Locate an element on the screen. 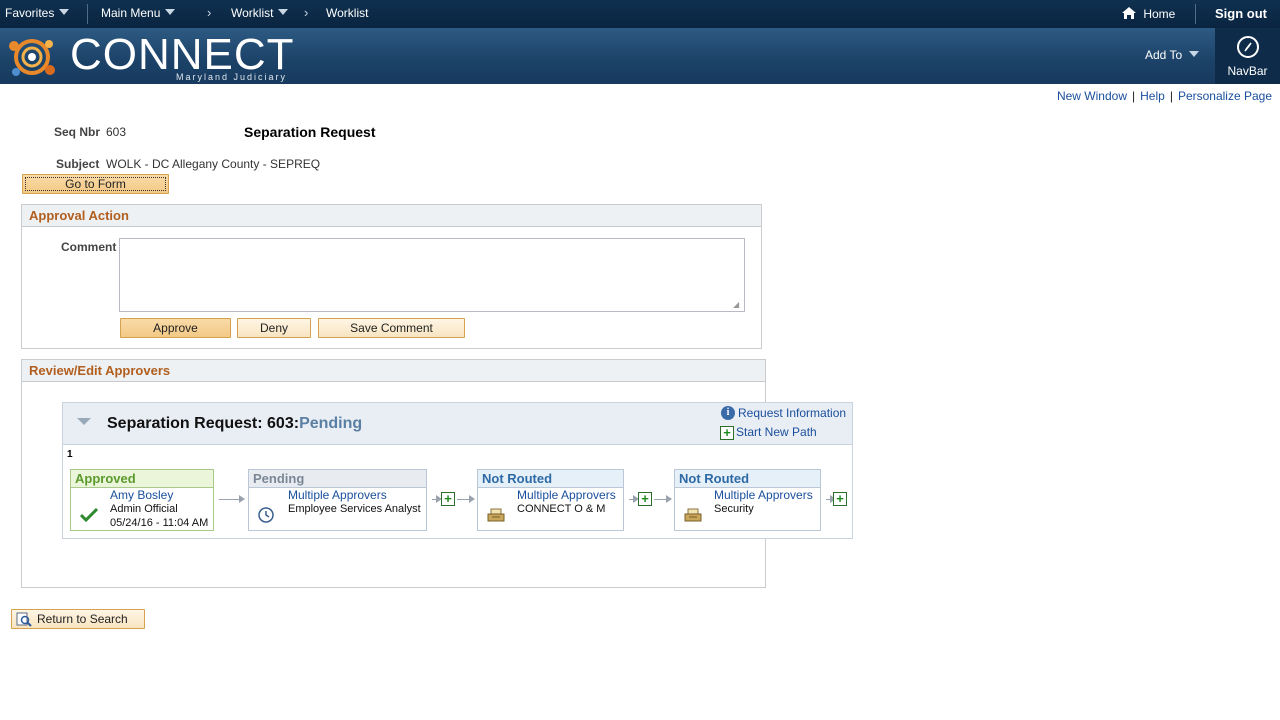 This screenshot has height=720, width=1280. subject-label: Subject is located at coordinates (78, 164).